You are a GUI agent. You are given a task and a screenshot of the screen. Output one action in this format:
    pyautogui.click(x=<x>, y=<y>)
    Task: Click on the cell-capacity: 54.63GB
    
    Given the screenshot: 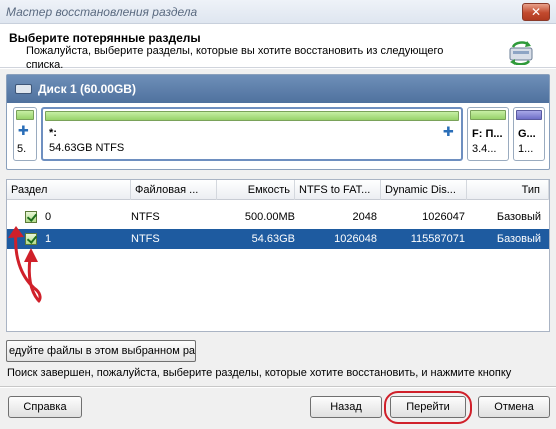 What is the action you would take?
    pyautogui.click(x=273, y=239)
    